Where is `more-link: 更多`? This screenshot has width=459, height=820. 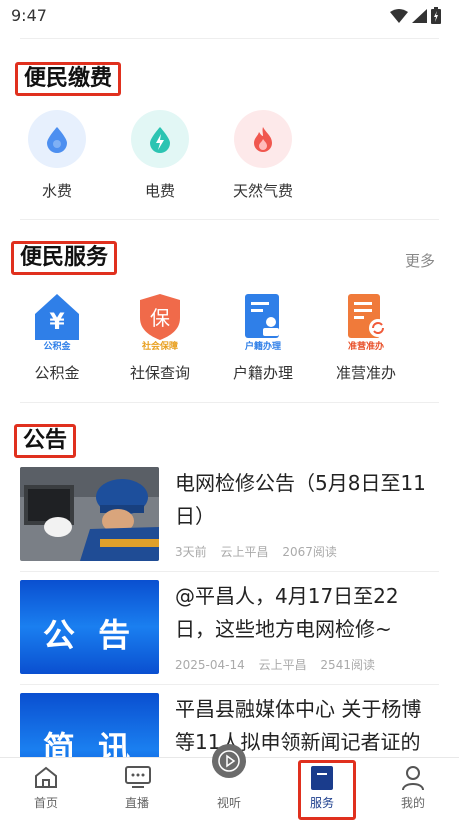 more-link: 更多 is located at coordinates (420, 260).